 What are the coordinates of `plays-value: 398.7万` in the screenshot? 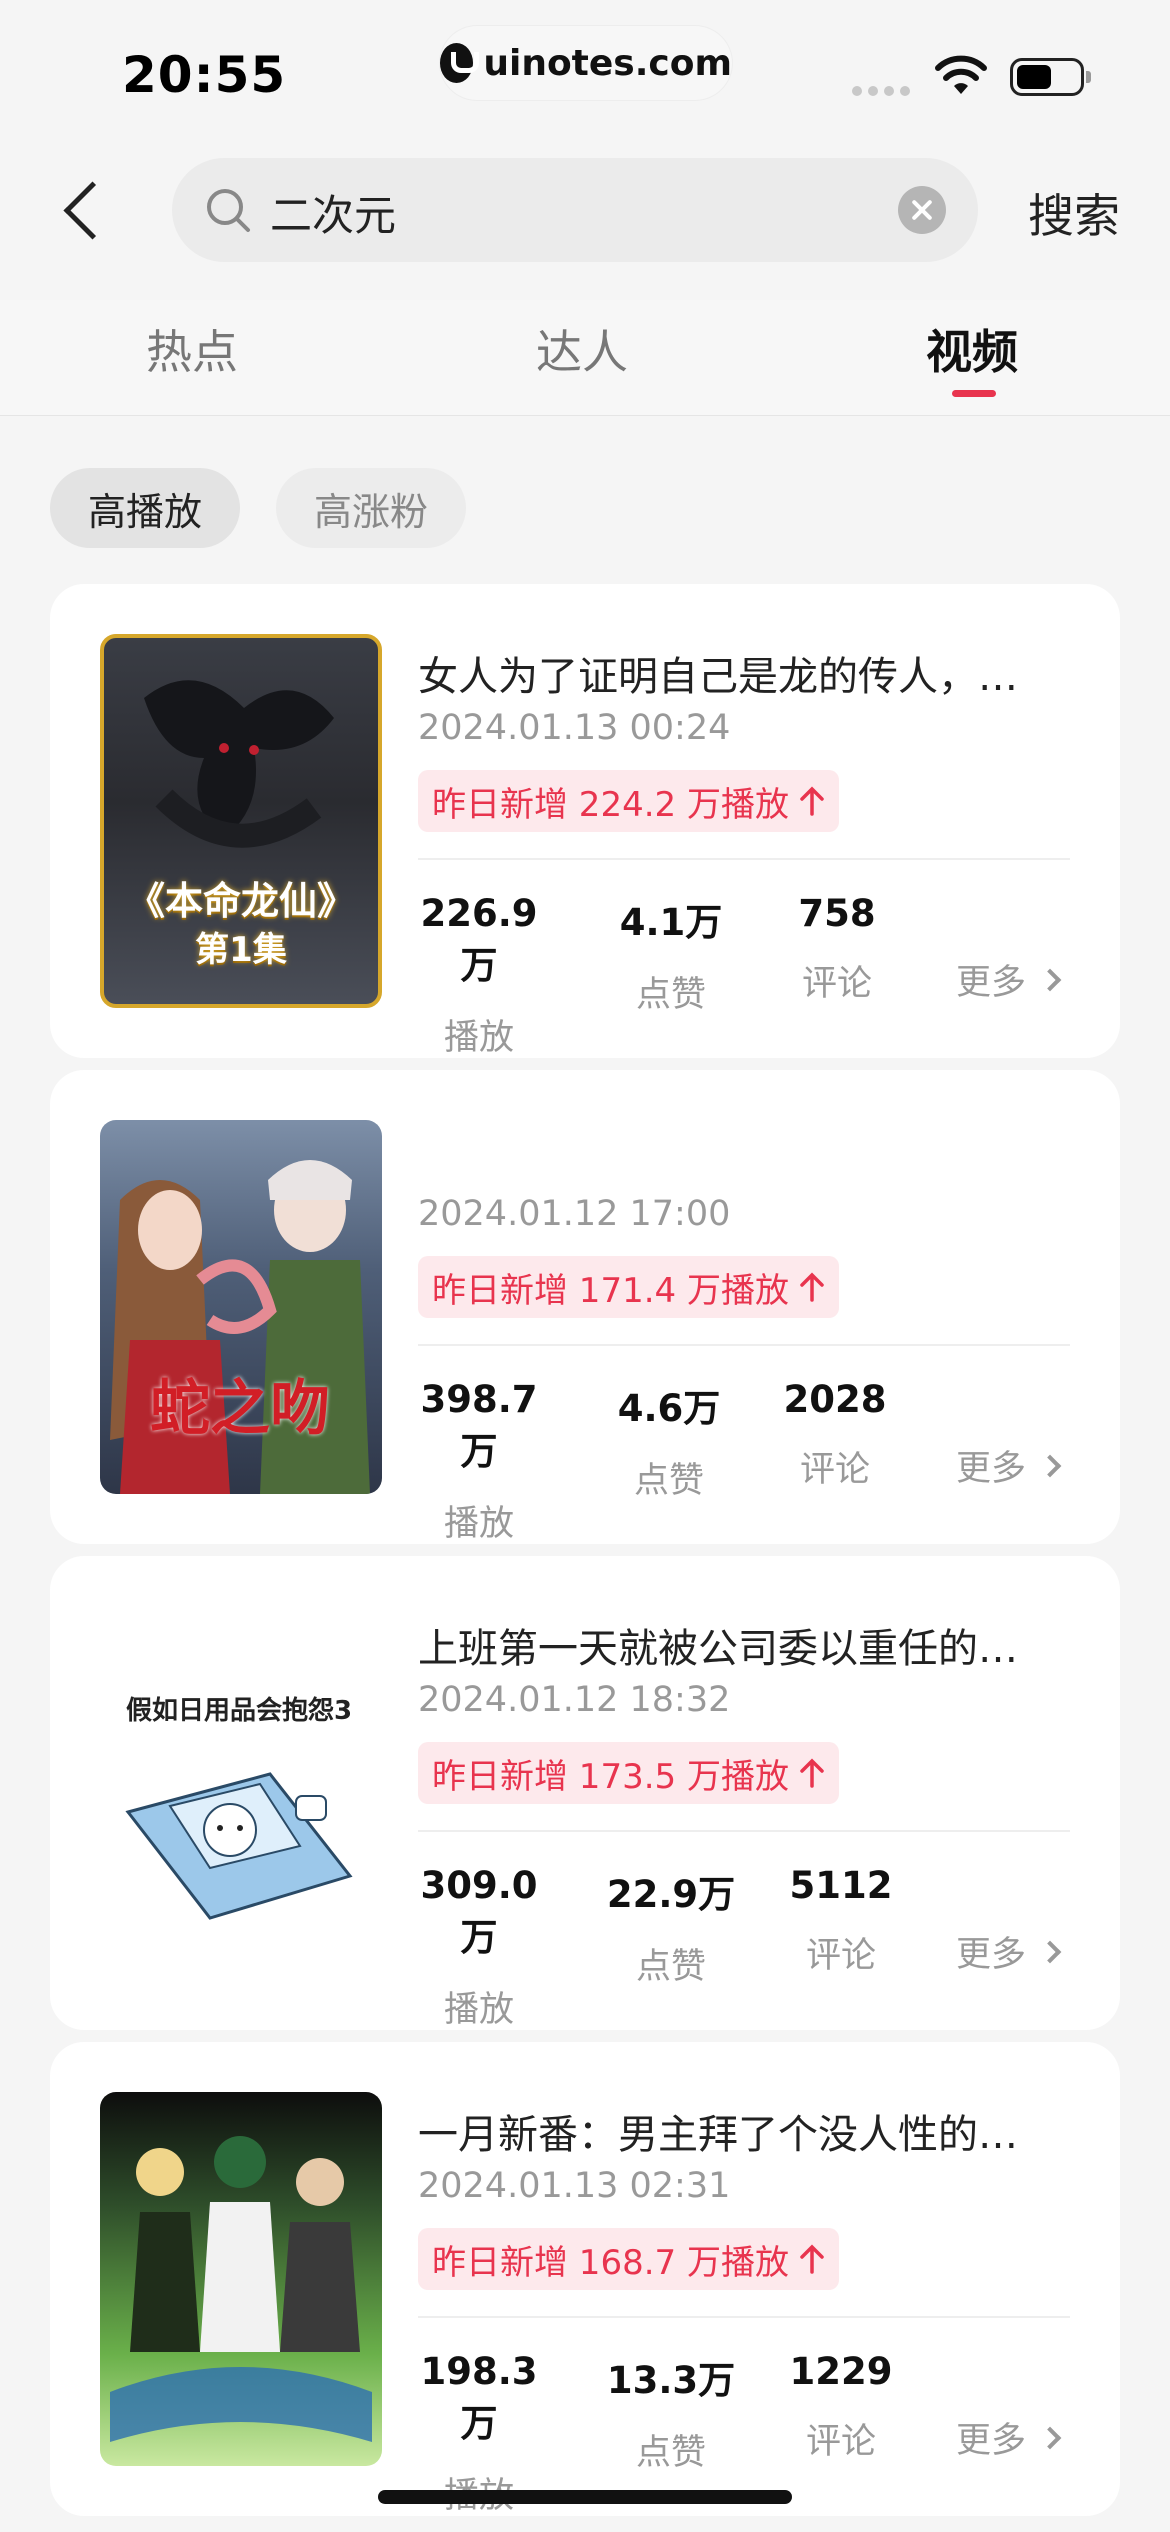 It's located at (479, 1425).